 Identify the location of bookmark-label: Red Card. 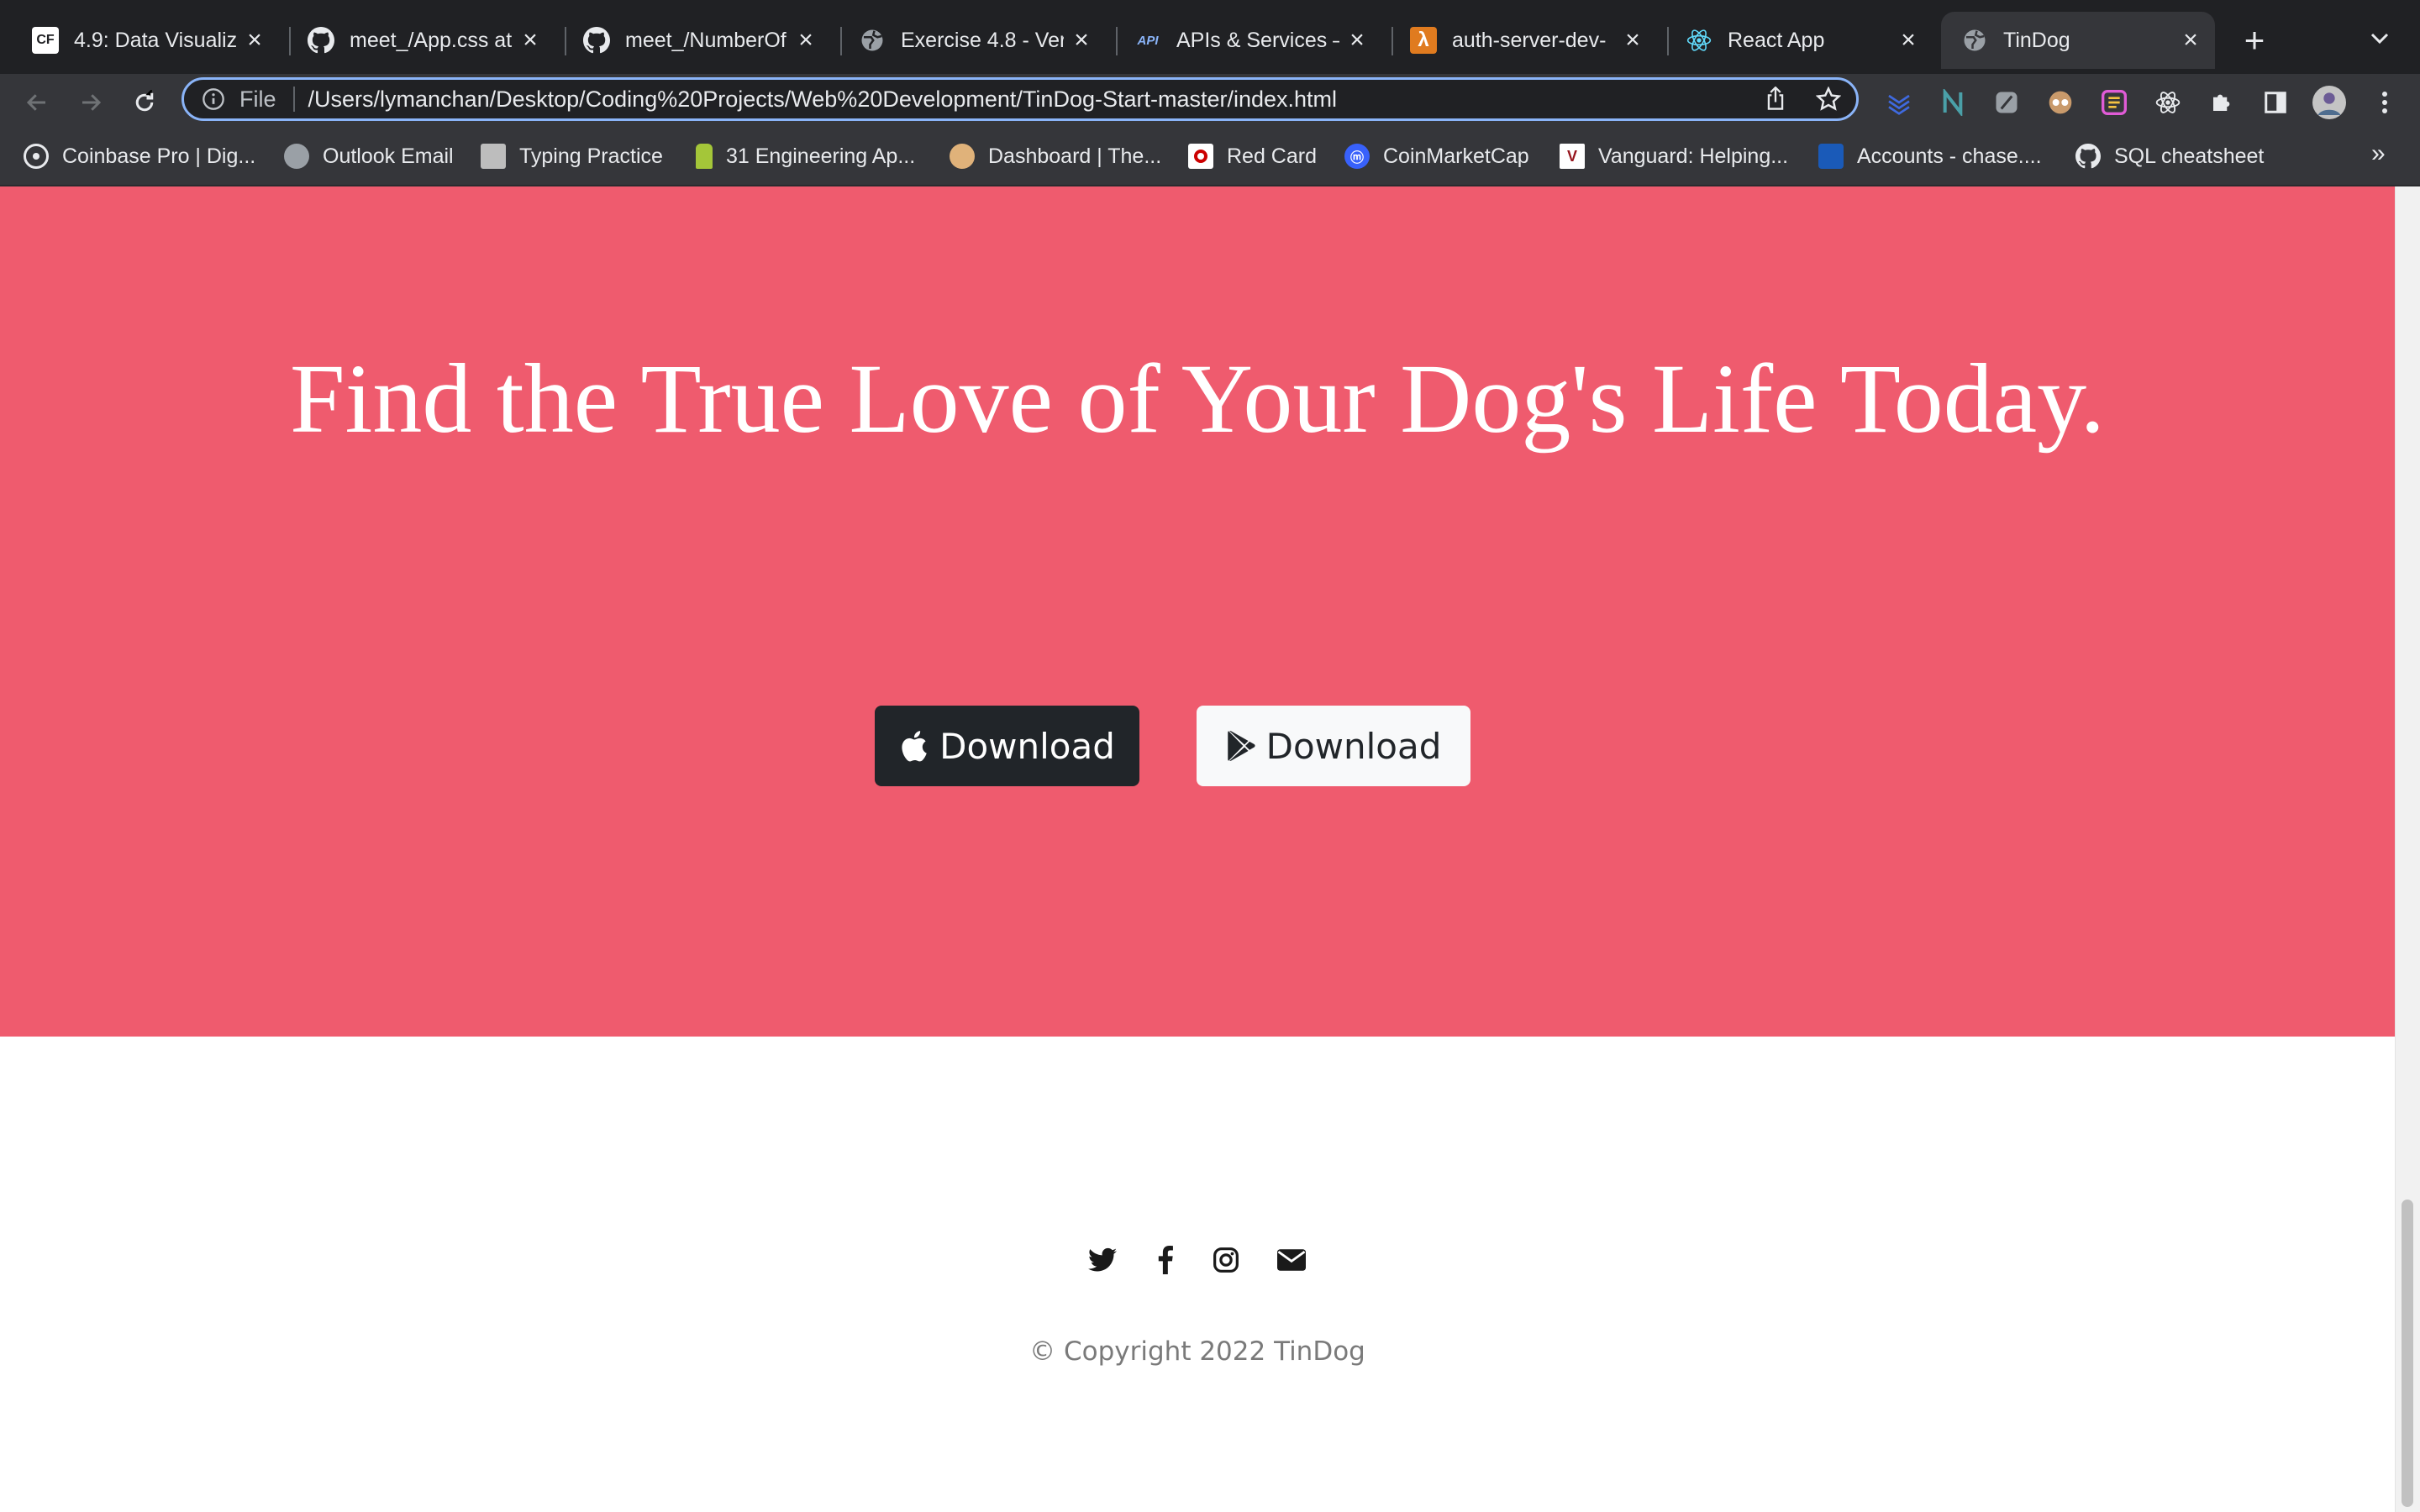
(1272, 156).